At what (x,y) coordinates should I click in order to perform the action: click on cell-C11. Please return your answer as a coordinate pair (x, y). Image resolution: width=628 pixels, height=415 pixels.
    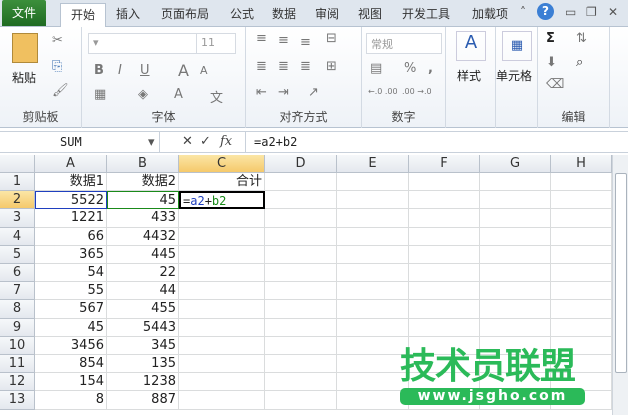
    Looking at the image, I should click on (222, 364).